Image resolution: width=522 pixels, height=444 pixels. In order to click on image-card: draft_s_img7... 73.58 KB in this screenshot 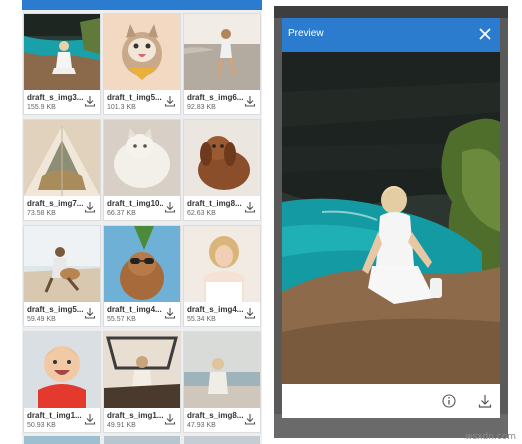, I will do `click(62, 170)`.